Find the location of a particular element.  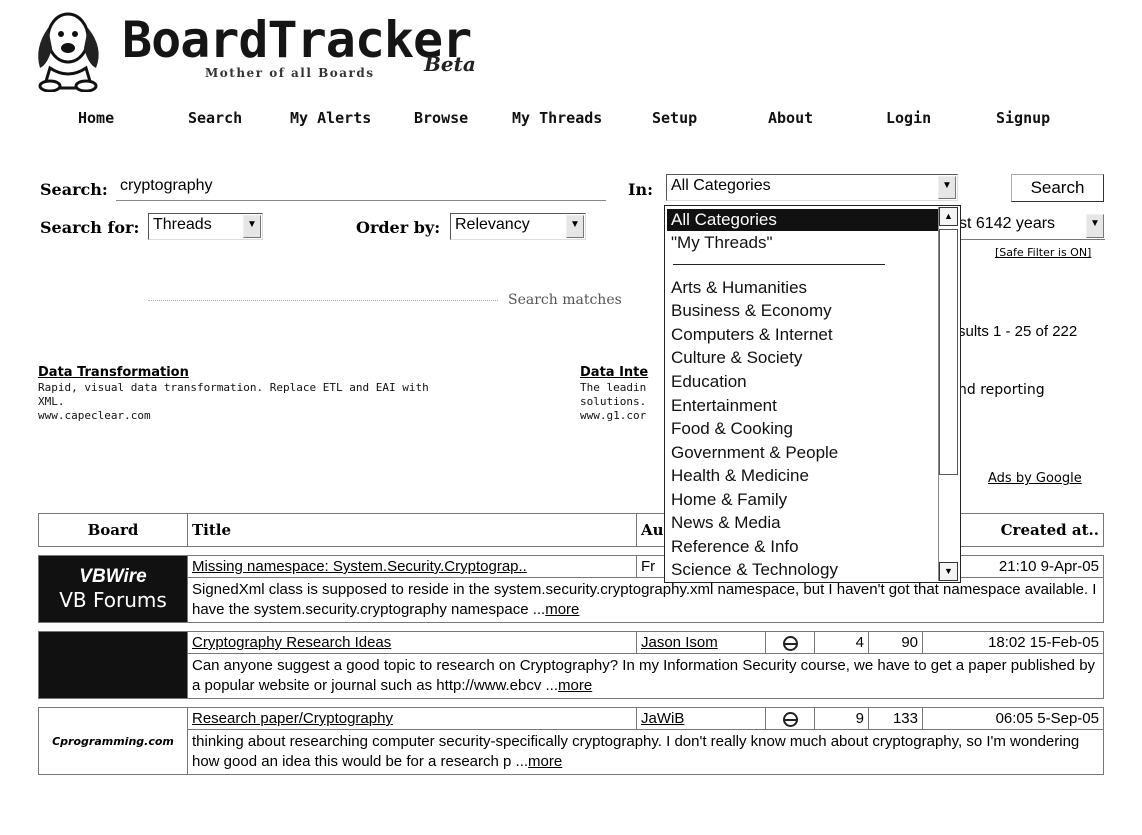

category-select-value: All Categories is located at coordinates (721, 185).